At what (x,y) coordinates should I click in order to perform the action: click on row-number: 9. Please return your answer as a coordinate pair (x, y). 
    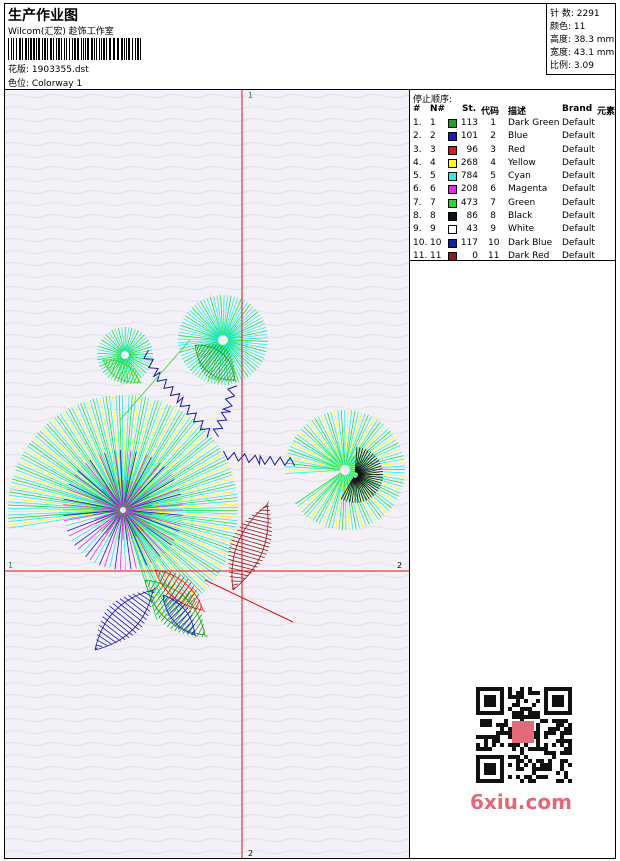
    Looking at the image, I should click on (433, 229).